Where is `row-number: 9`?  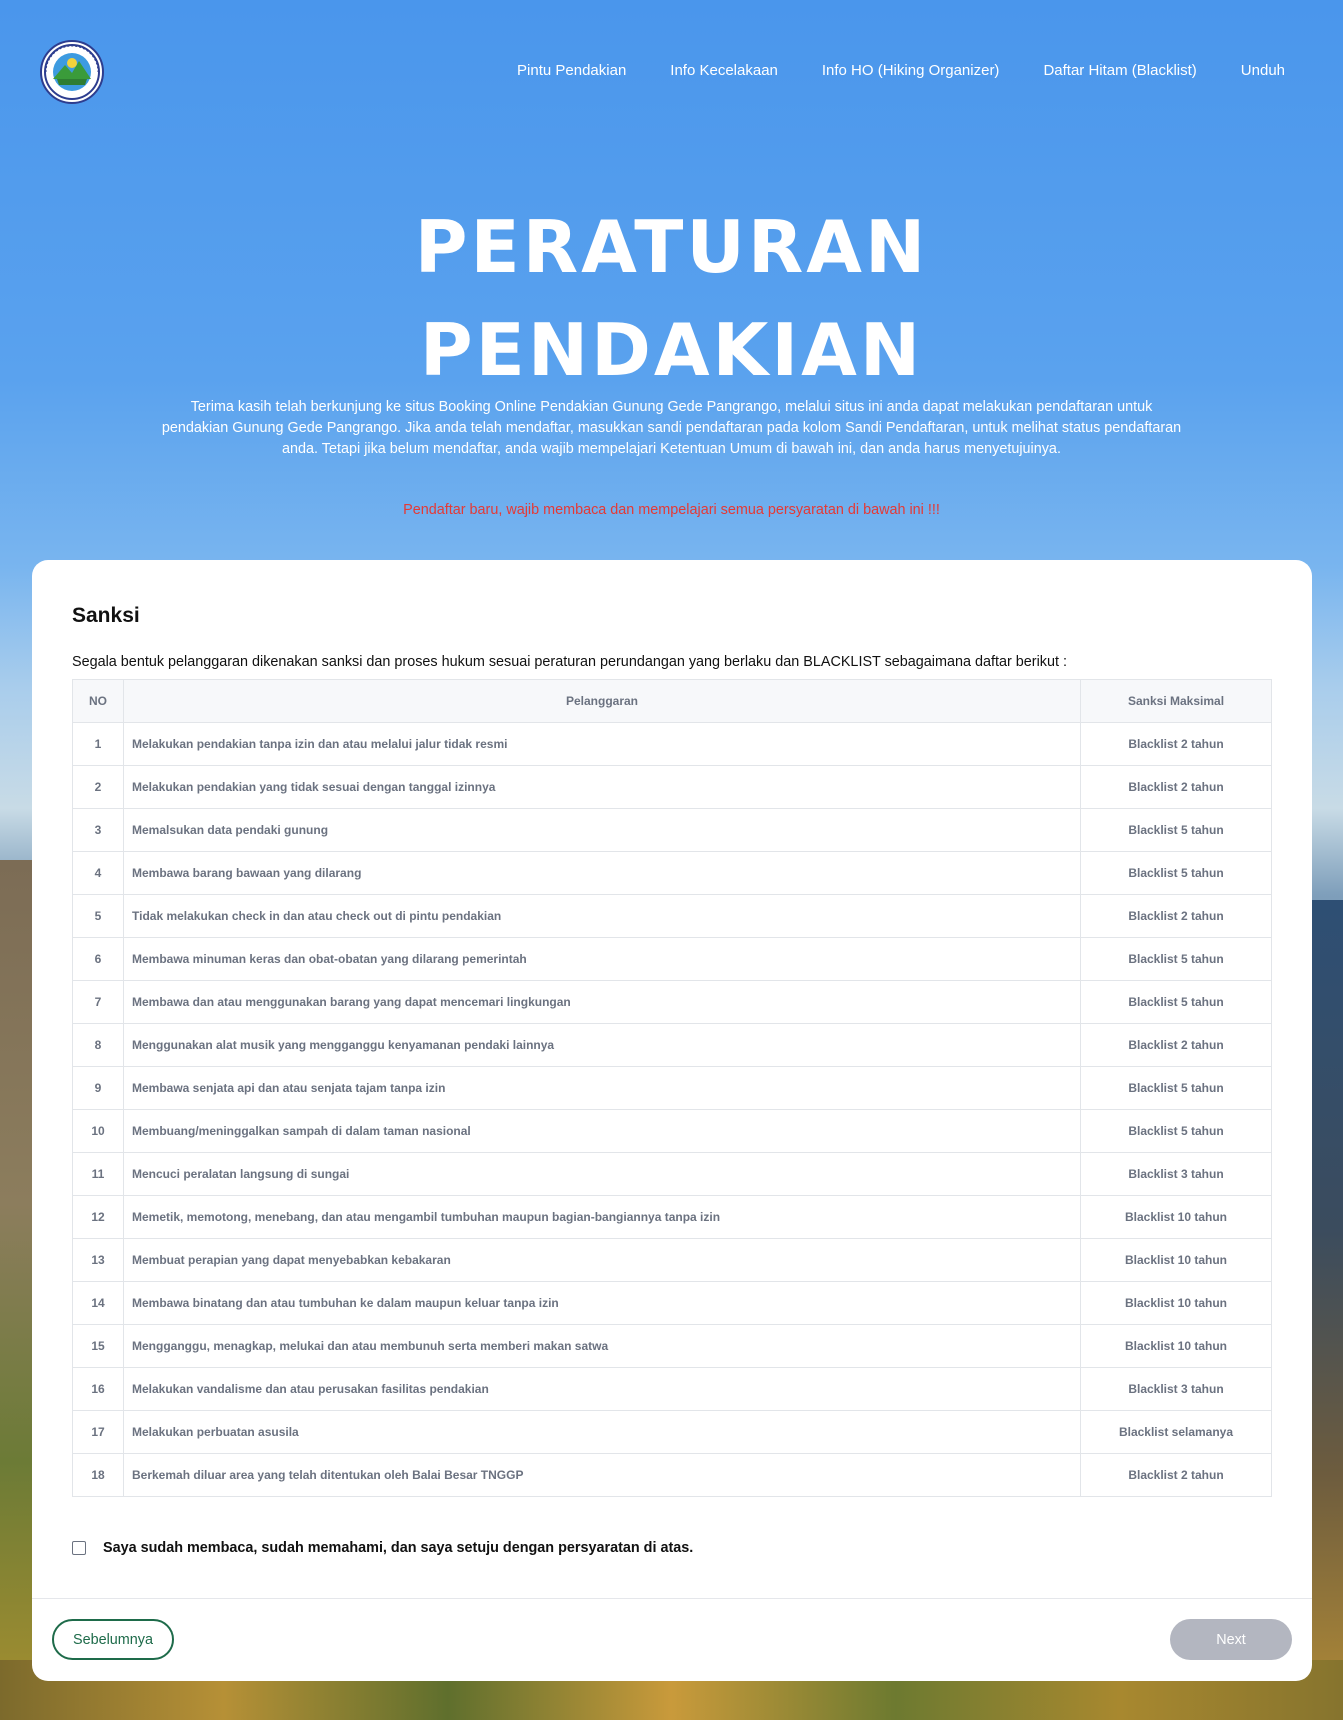
row-number: 9 is located at coordinates (98, 1088).